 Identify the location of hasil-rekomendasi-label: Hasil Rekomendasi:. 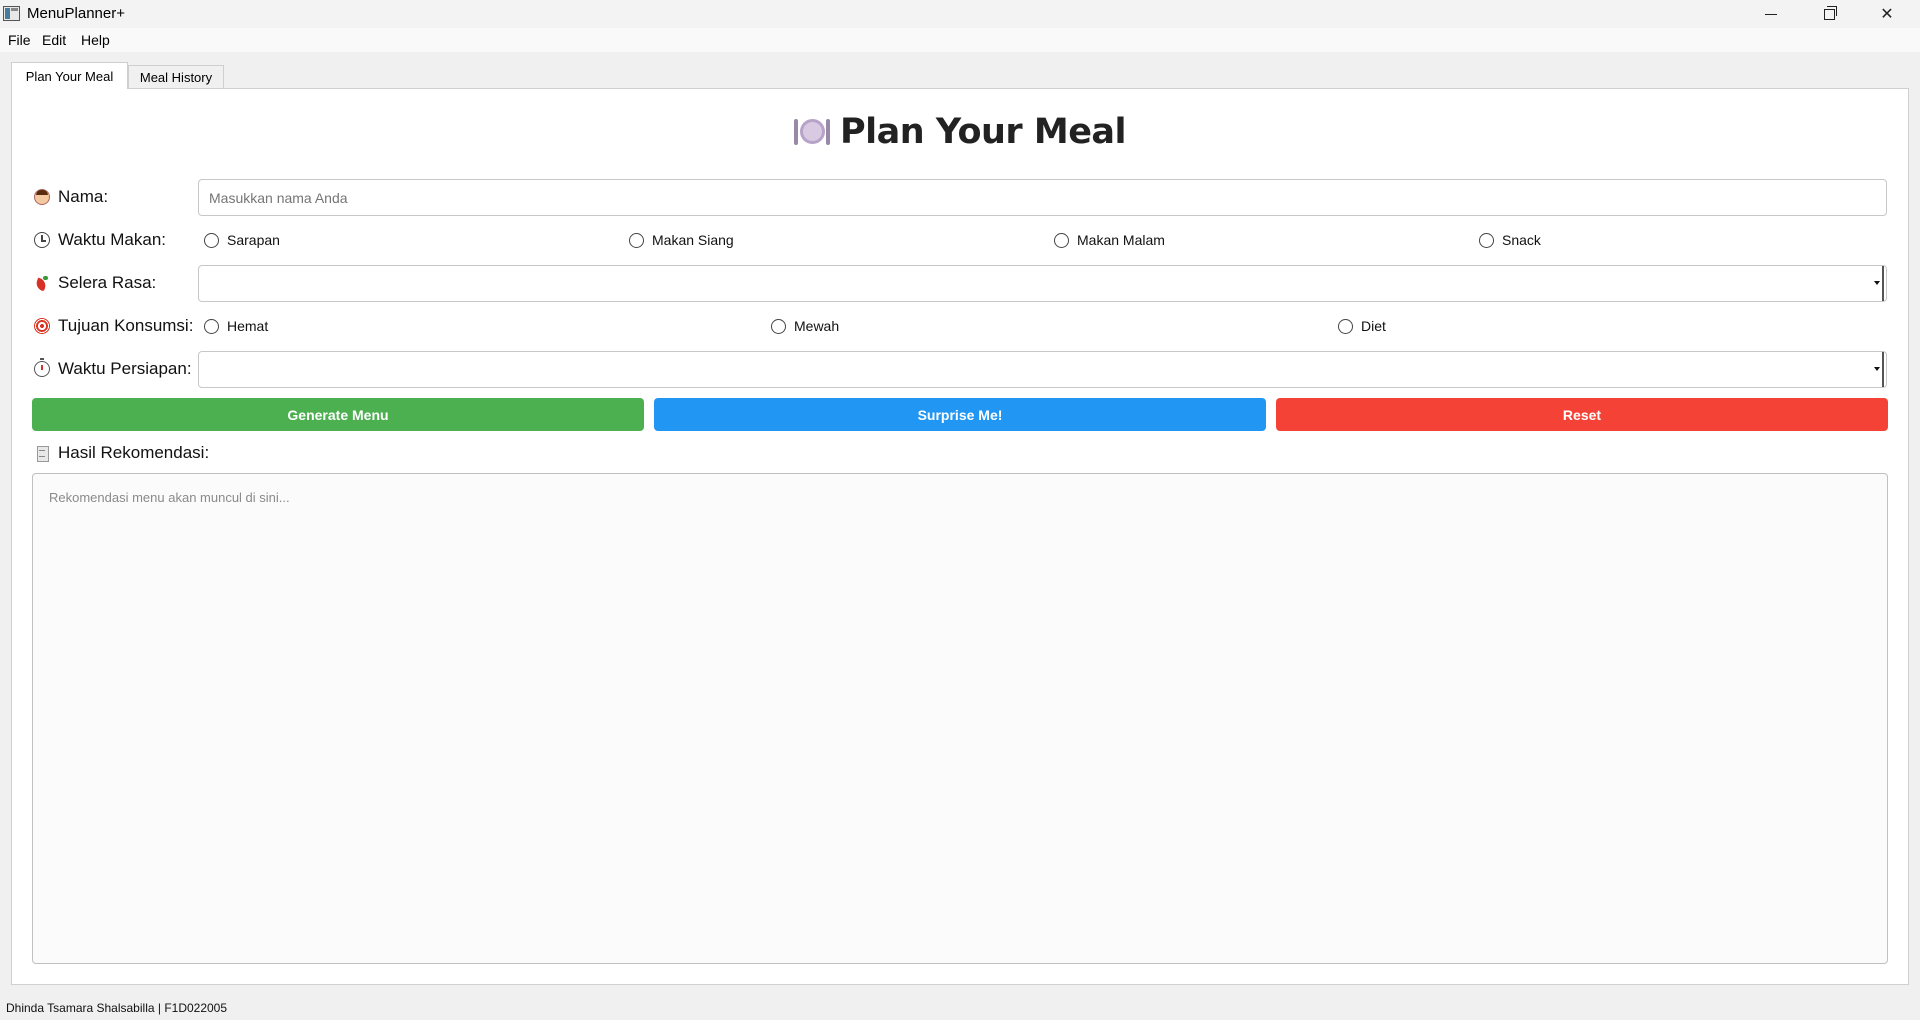
(121, 453).